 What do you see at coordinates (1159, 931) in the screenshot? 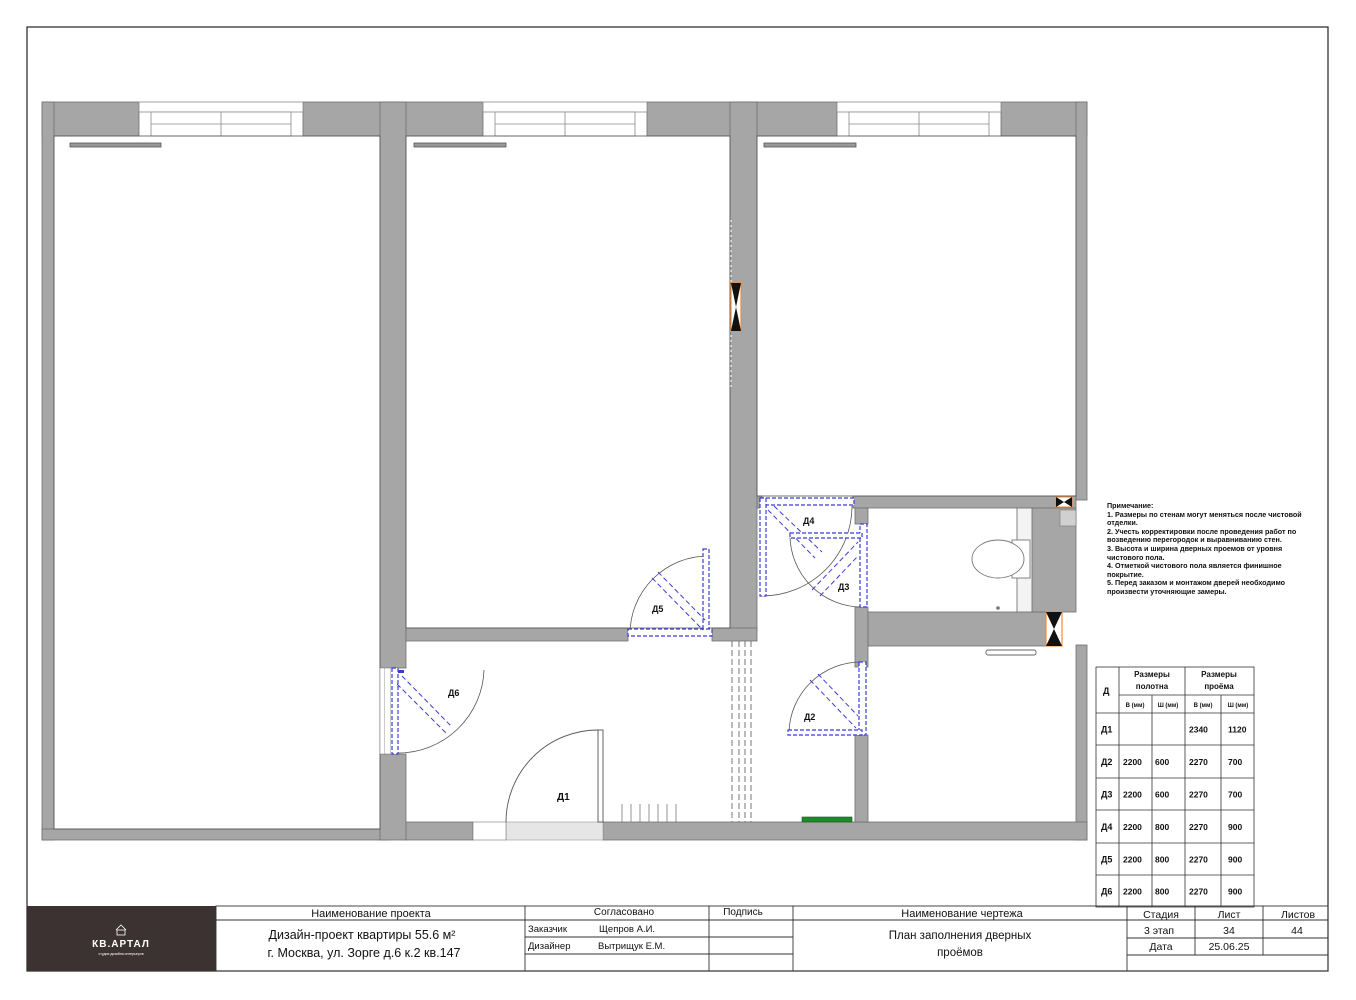
I see `stage-value: 3 этап` at bounding box center [1159, 931].